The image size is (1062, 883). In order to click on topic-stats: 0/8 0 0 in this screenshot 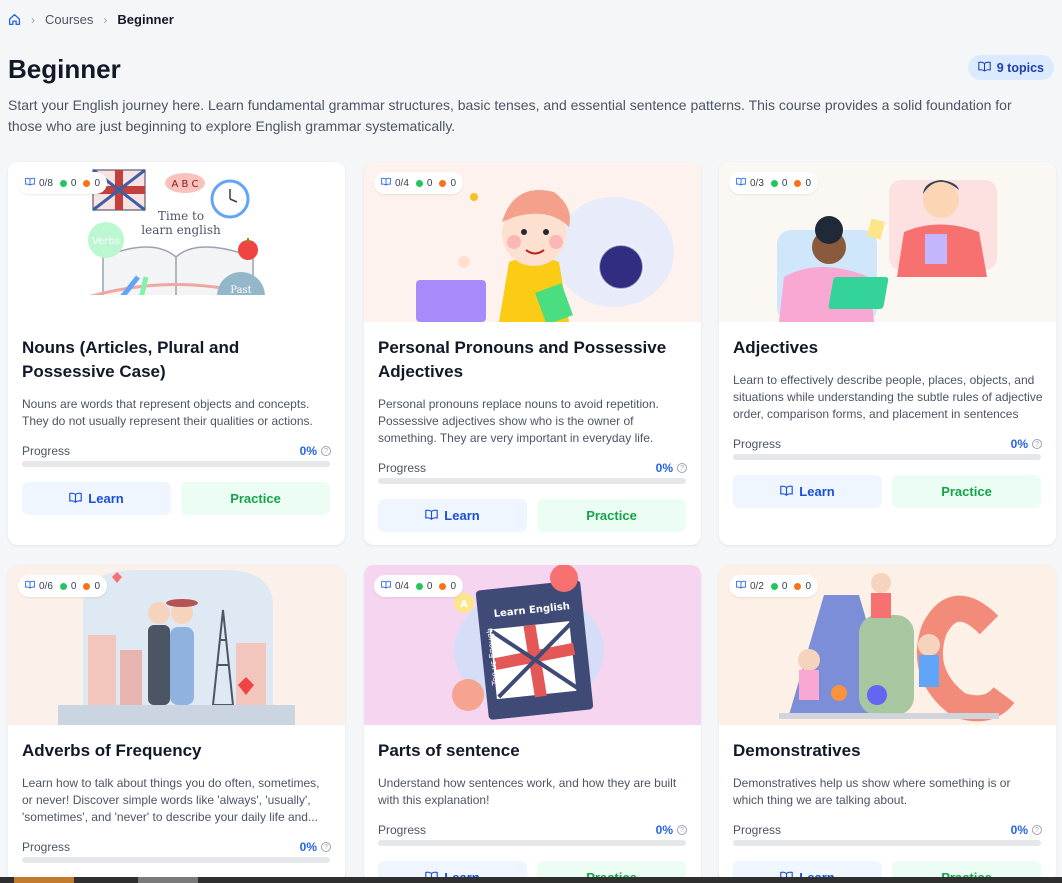, I will do `click(63, 183)`.